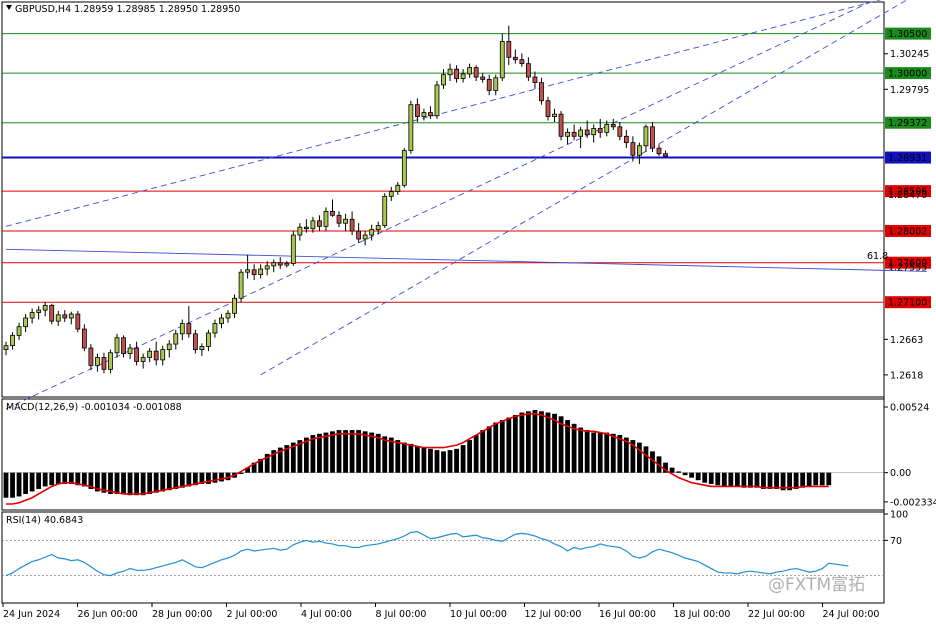 This screenshot has width=936, height=624. What do you see at coordinates (553, 614) in the screenshot?
I see `time-tick-label: 12 Jul 00:00` at bounding box center [553, 614].